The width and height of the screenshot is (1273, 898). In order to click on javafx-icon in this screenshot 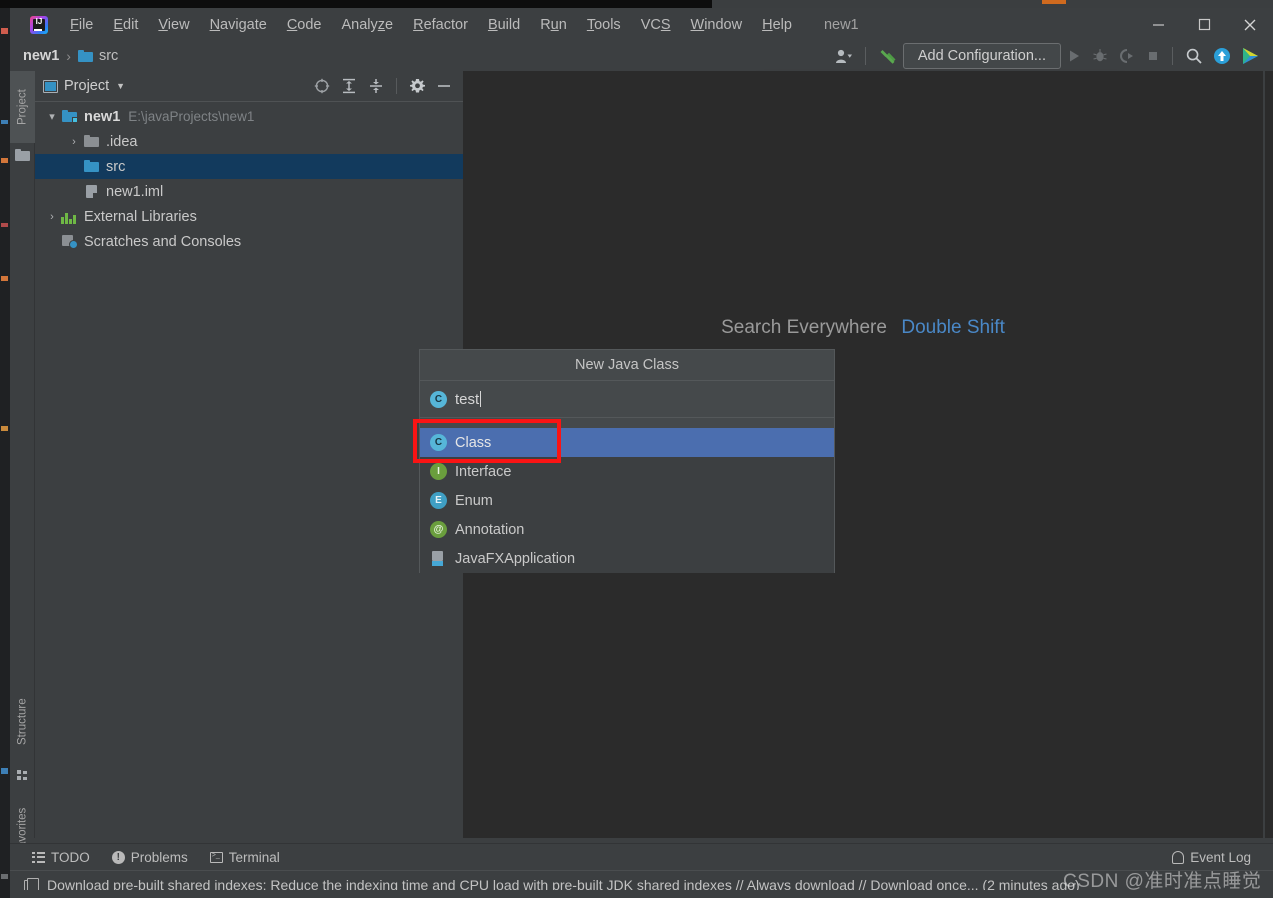, I will do `click(438, 558)`.